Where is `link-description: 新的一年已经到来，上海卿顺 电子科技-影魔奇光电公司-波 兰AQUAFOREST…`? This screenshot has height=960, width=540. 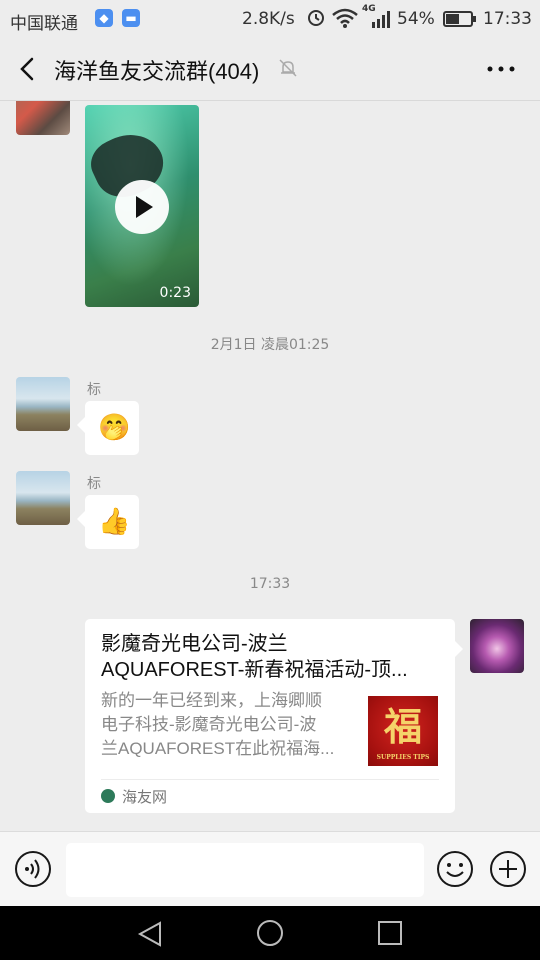
link-description: 新的一年已经到来，上海卿顺 电子科技-影魔奇光电公司-波 兰AQUAFOREST… is located at coordinates (230, 725).